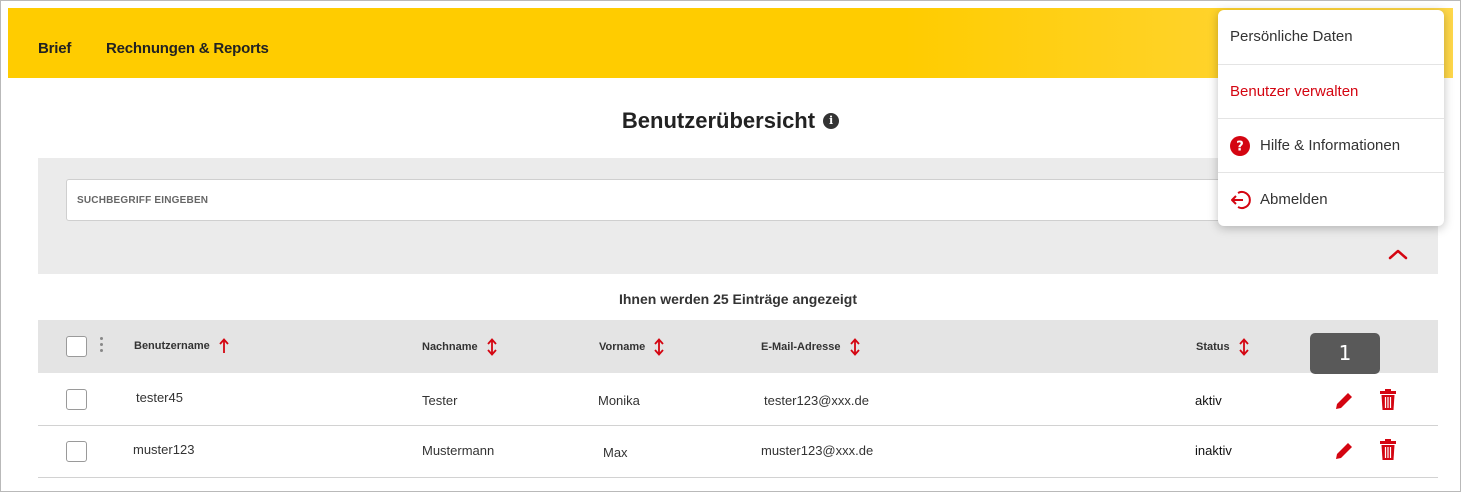  Describe the element at coordinates (1213, 450) in the screenshot. I see `cell-status: inaktiv` at that location.